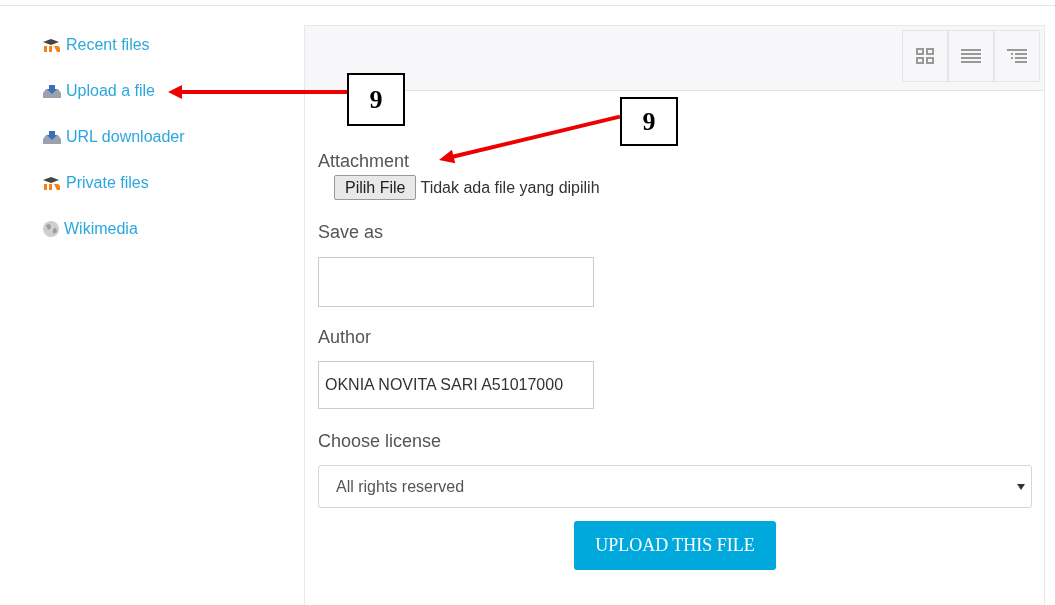  I want to click on grid-icon, so click(925, 56).